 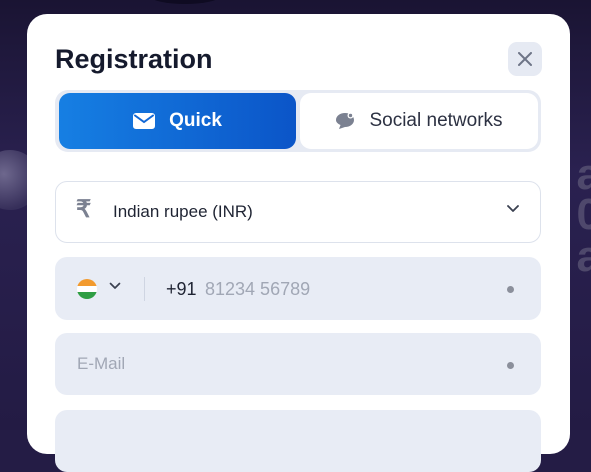 I want to click on phone-input, so click(x=355, y=289).